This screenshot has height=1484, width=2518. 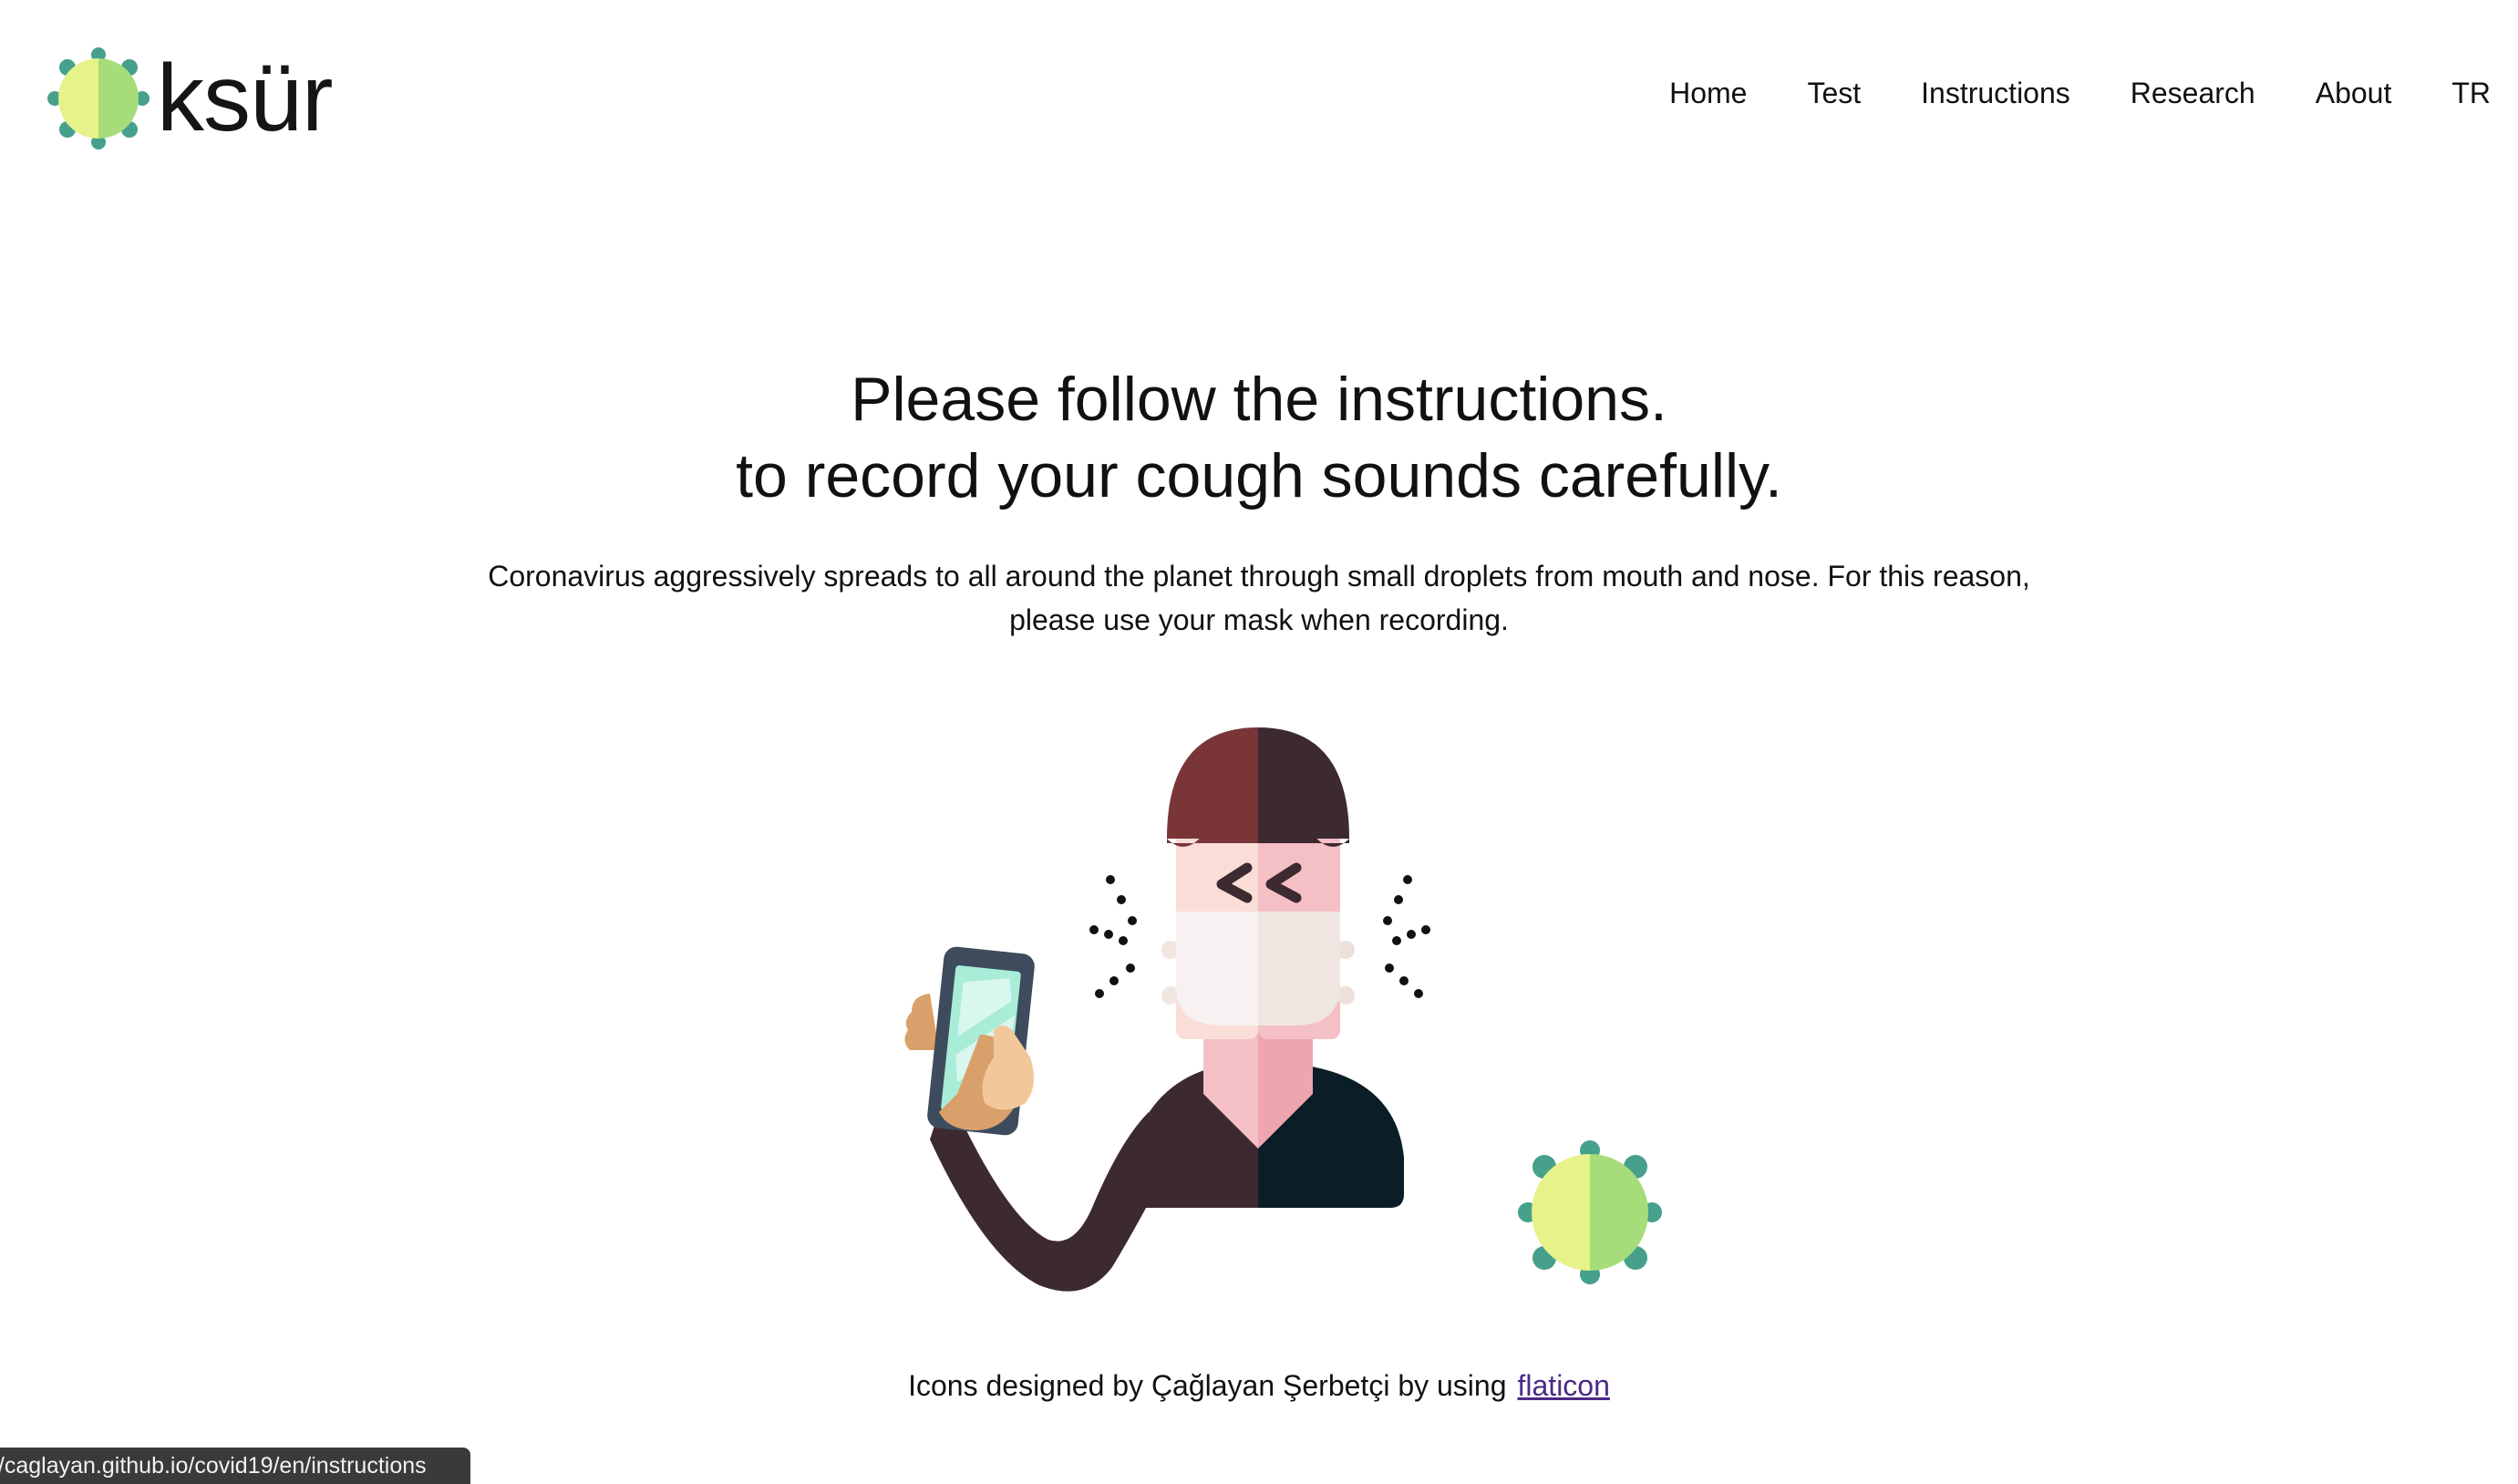 What do you see at coordinates (1044, 1202) in the screenshot?
I see `arm` at bounding box center [1044, 1202].